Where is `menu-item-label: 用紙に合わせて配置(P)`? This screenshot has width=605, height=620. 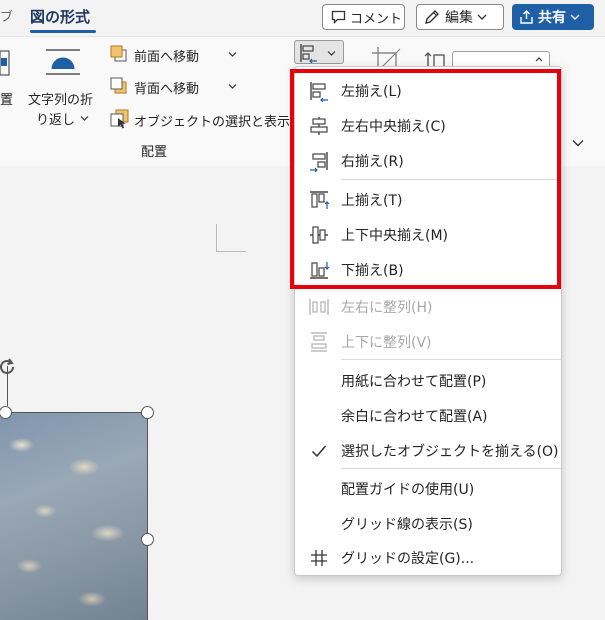 menu-item-label: 用紙に合わせて配置(P) is located at coordinates (414, 382).